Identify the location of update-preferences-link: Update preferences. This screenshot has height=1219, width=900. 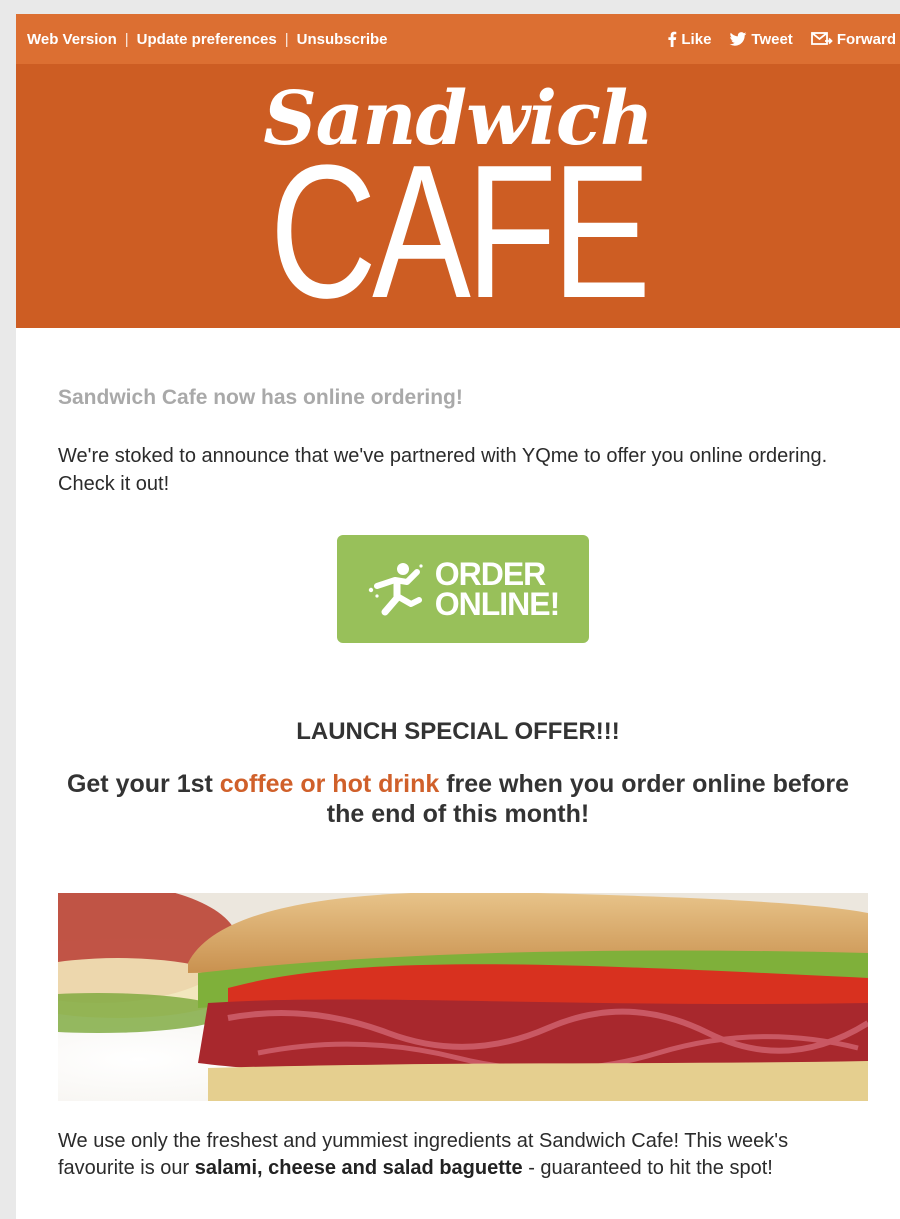
(207, 39).